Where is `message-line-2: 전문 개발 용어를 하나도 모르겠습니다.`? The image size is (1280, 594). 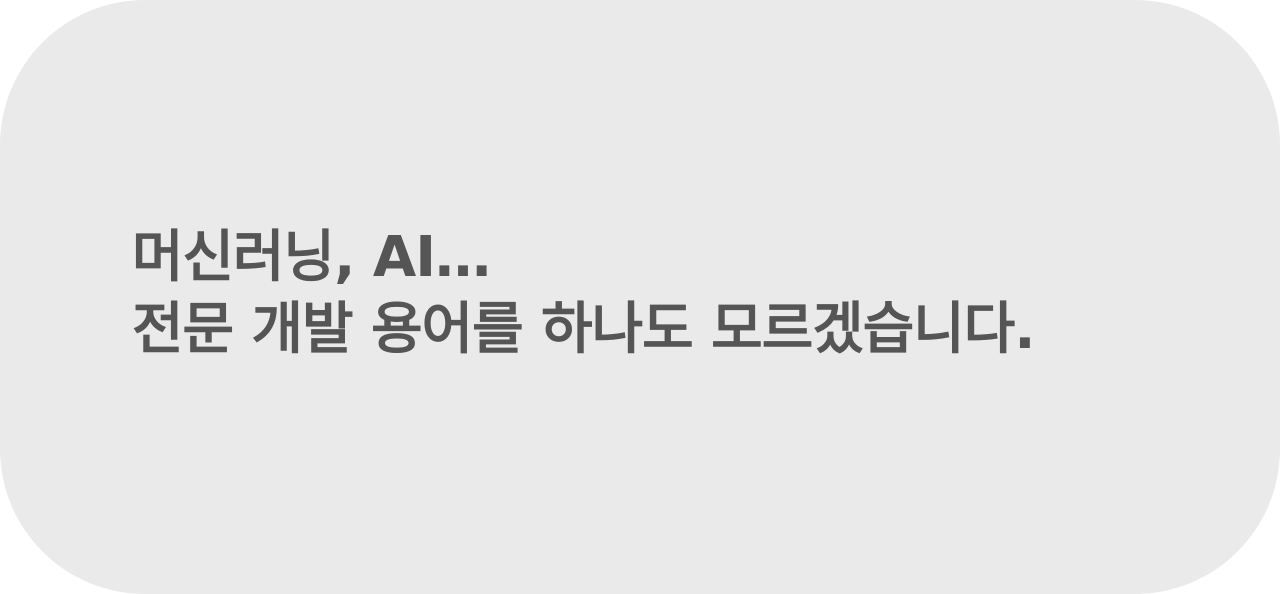 message-line-2: 전문 개발 용어를 하나도 모르겠습니다. is located at coordinates (584, 329).